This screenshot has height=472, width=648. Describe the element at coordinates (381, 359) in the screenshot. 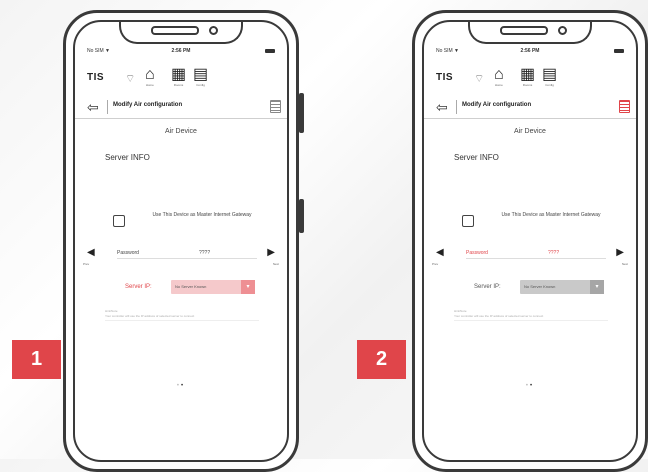

I see `step-badge-2: 2` at that location.